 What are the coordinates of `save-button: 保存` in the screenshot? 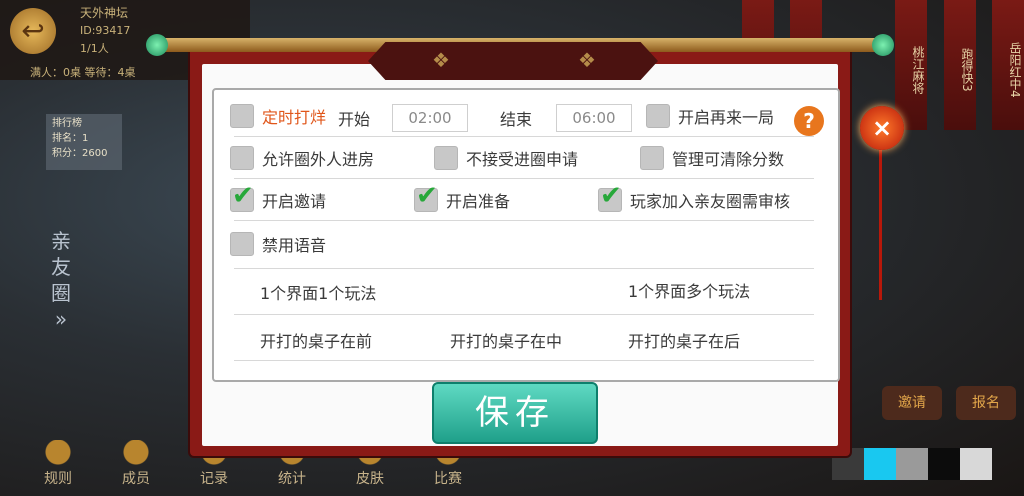 It's located at (515, 413).